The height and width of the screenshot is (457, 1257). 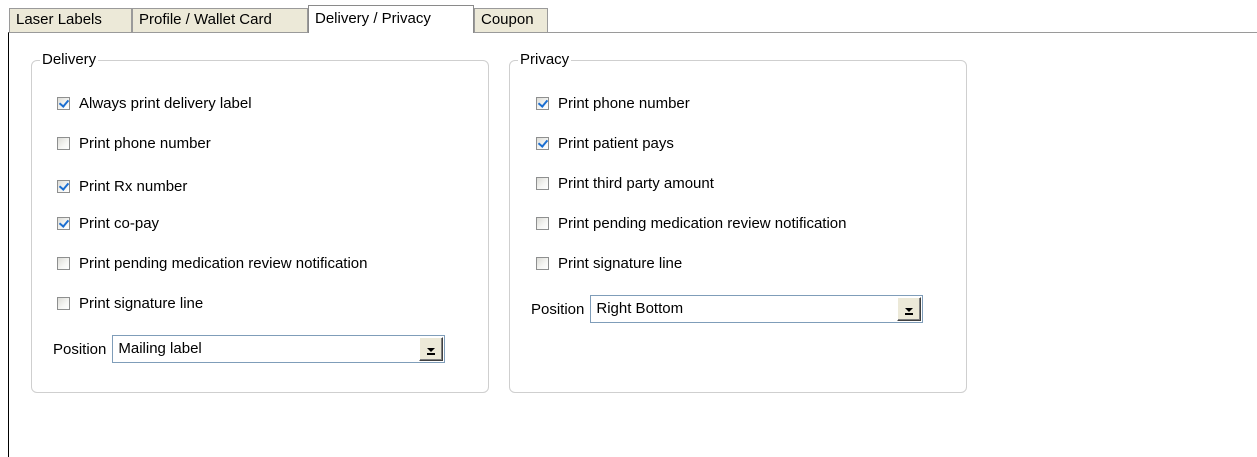 I want to click on privacy-print-patient-pays-option: Print patient pays, so click(x=605, y=143).